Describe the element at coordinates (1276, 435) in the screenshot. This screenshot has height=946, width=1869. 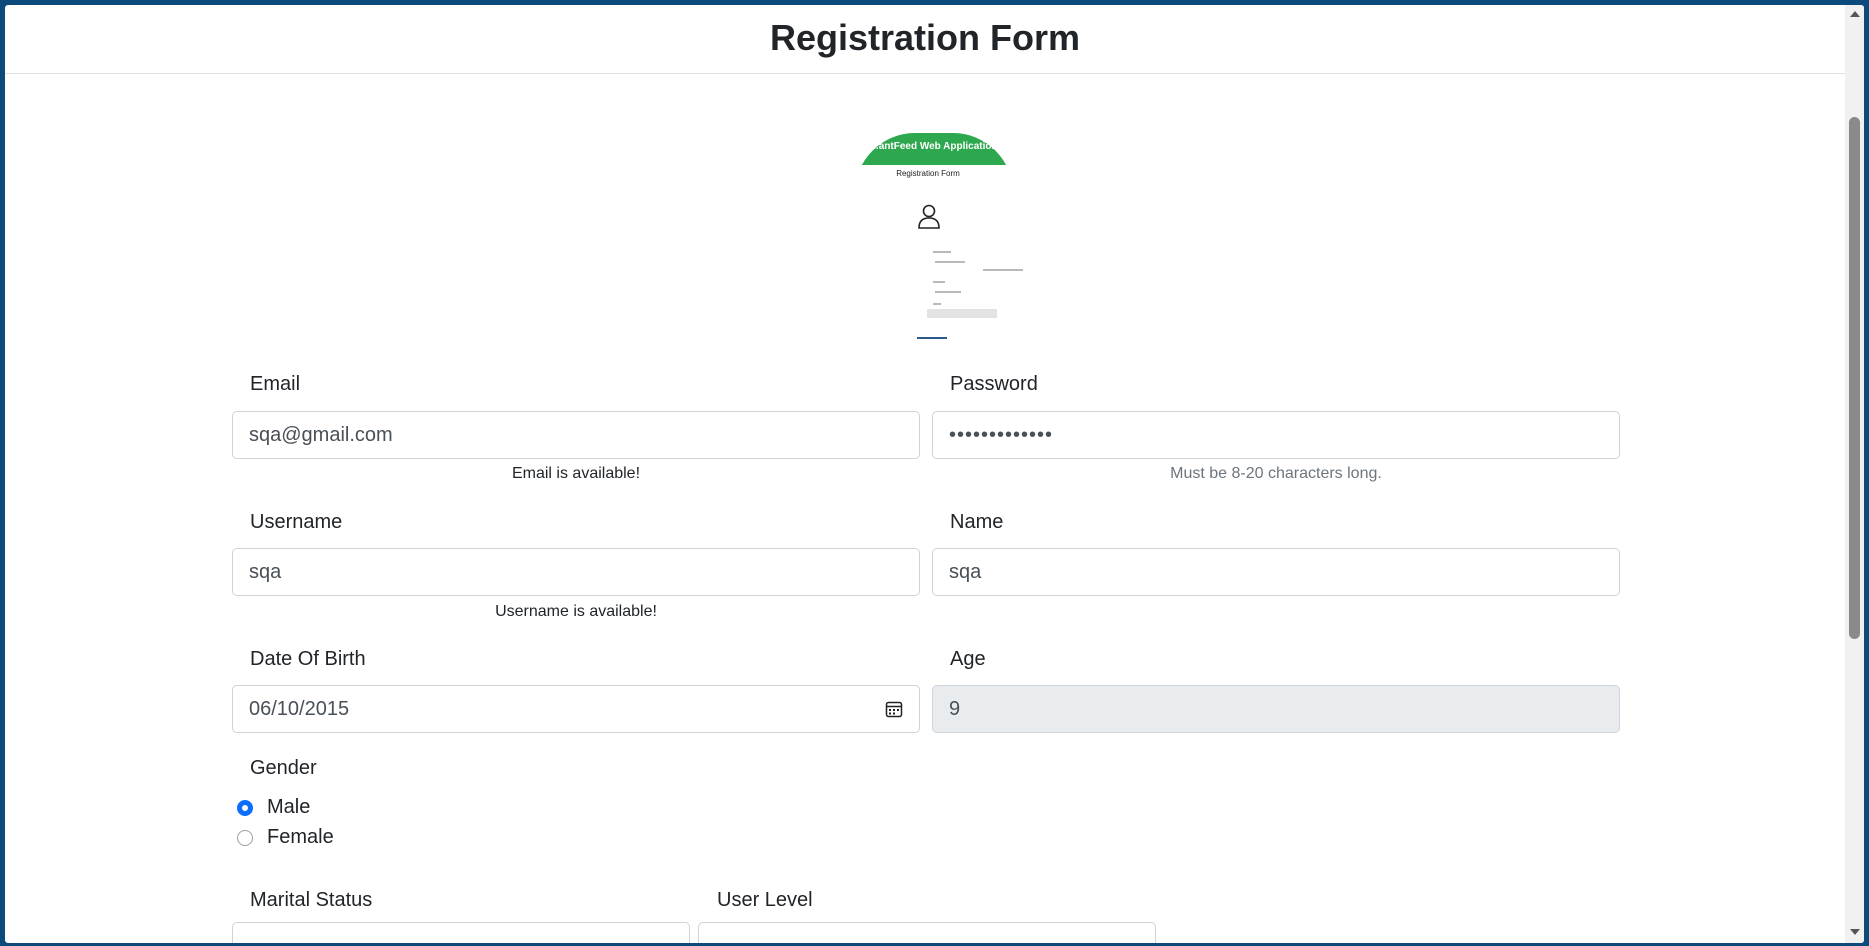
I see `password-field: •••••••••••••` at that location.